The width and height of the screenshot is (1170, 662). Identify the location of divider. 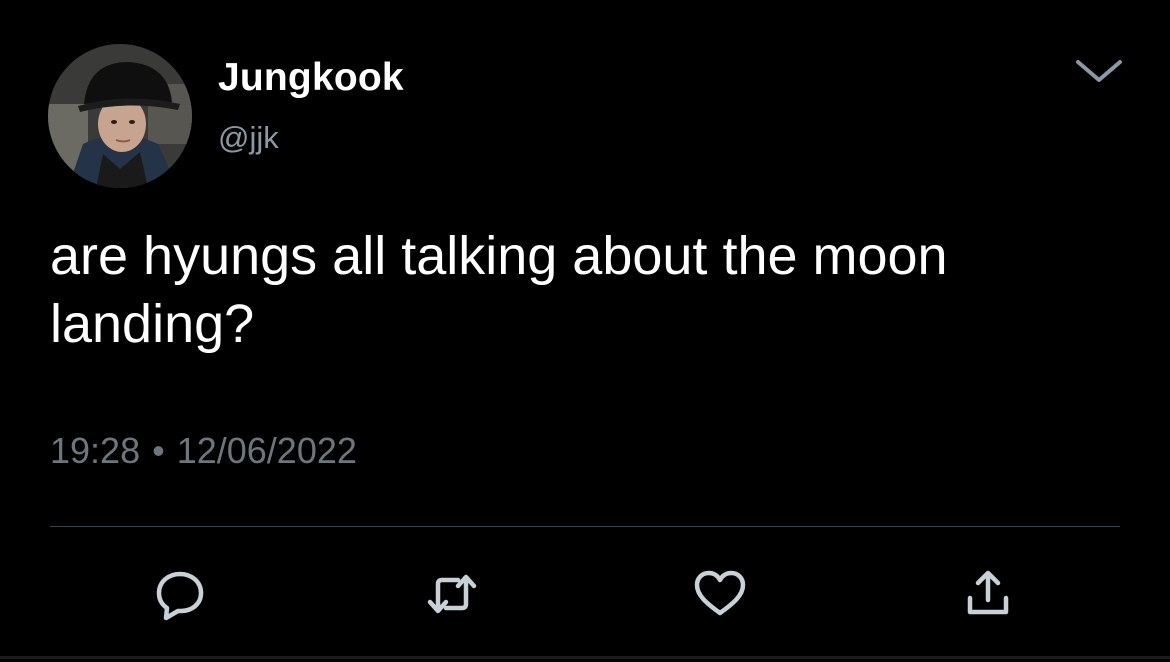
(585, 526).